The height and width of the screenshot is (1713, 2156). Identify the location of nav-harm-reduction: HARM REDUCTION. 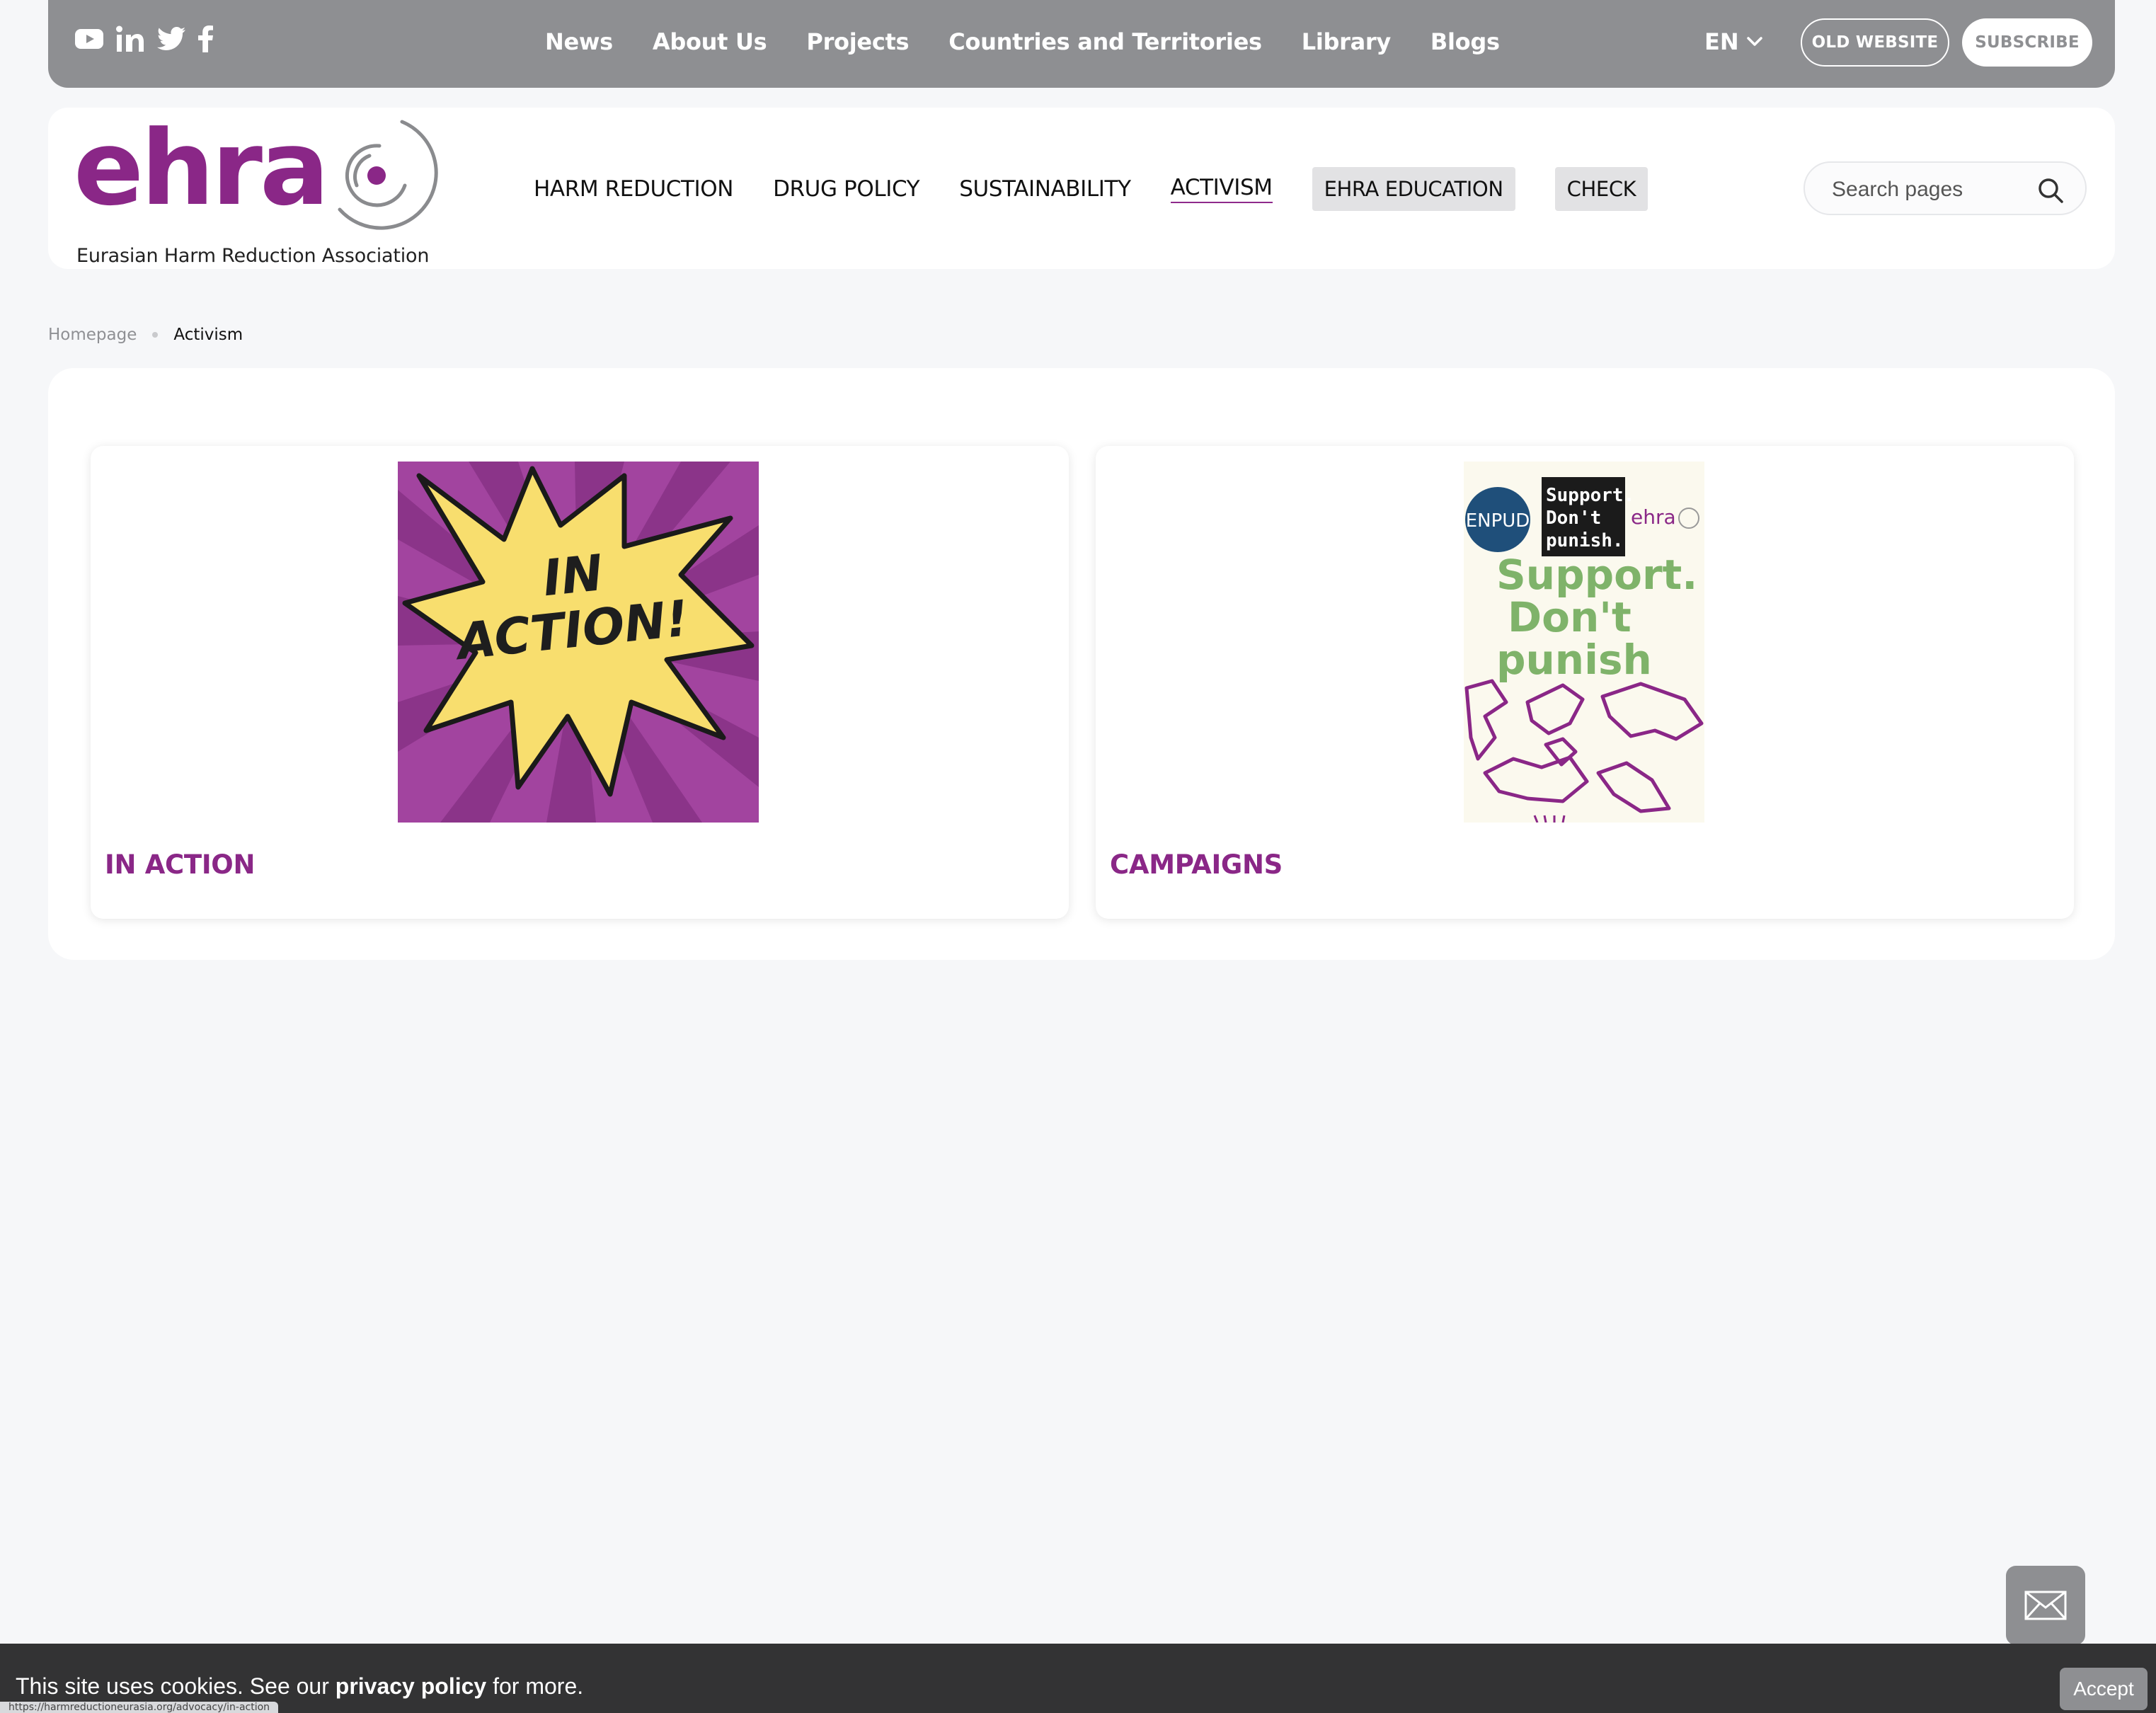
(633, 189).